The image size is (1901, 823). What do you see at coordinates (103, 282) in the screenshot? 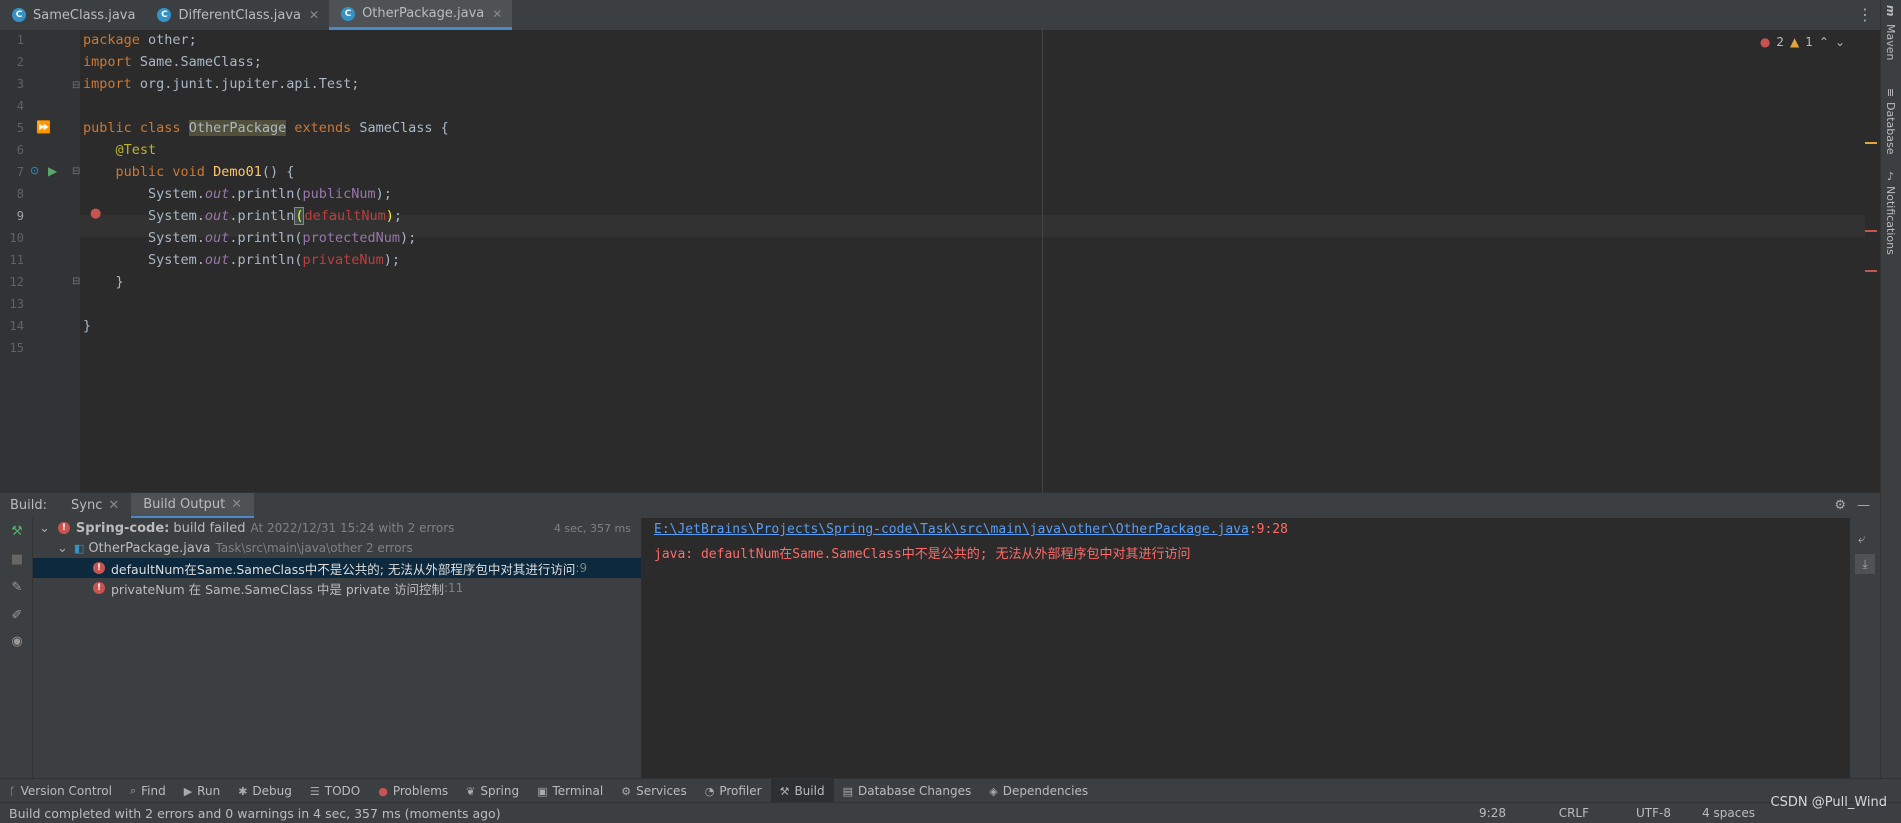
I see `code-line: }` at bounding box center [103, 282].